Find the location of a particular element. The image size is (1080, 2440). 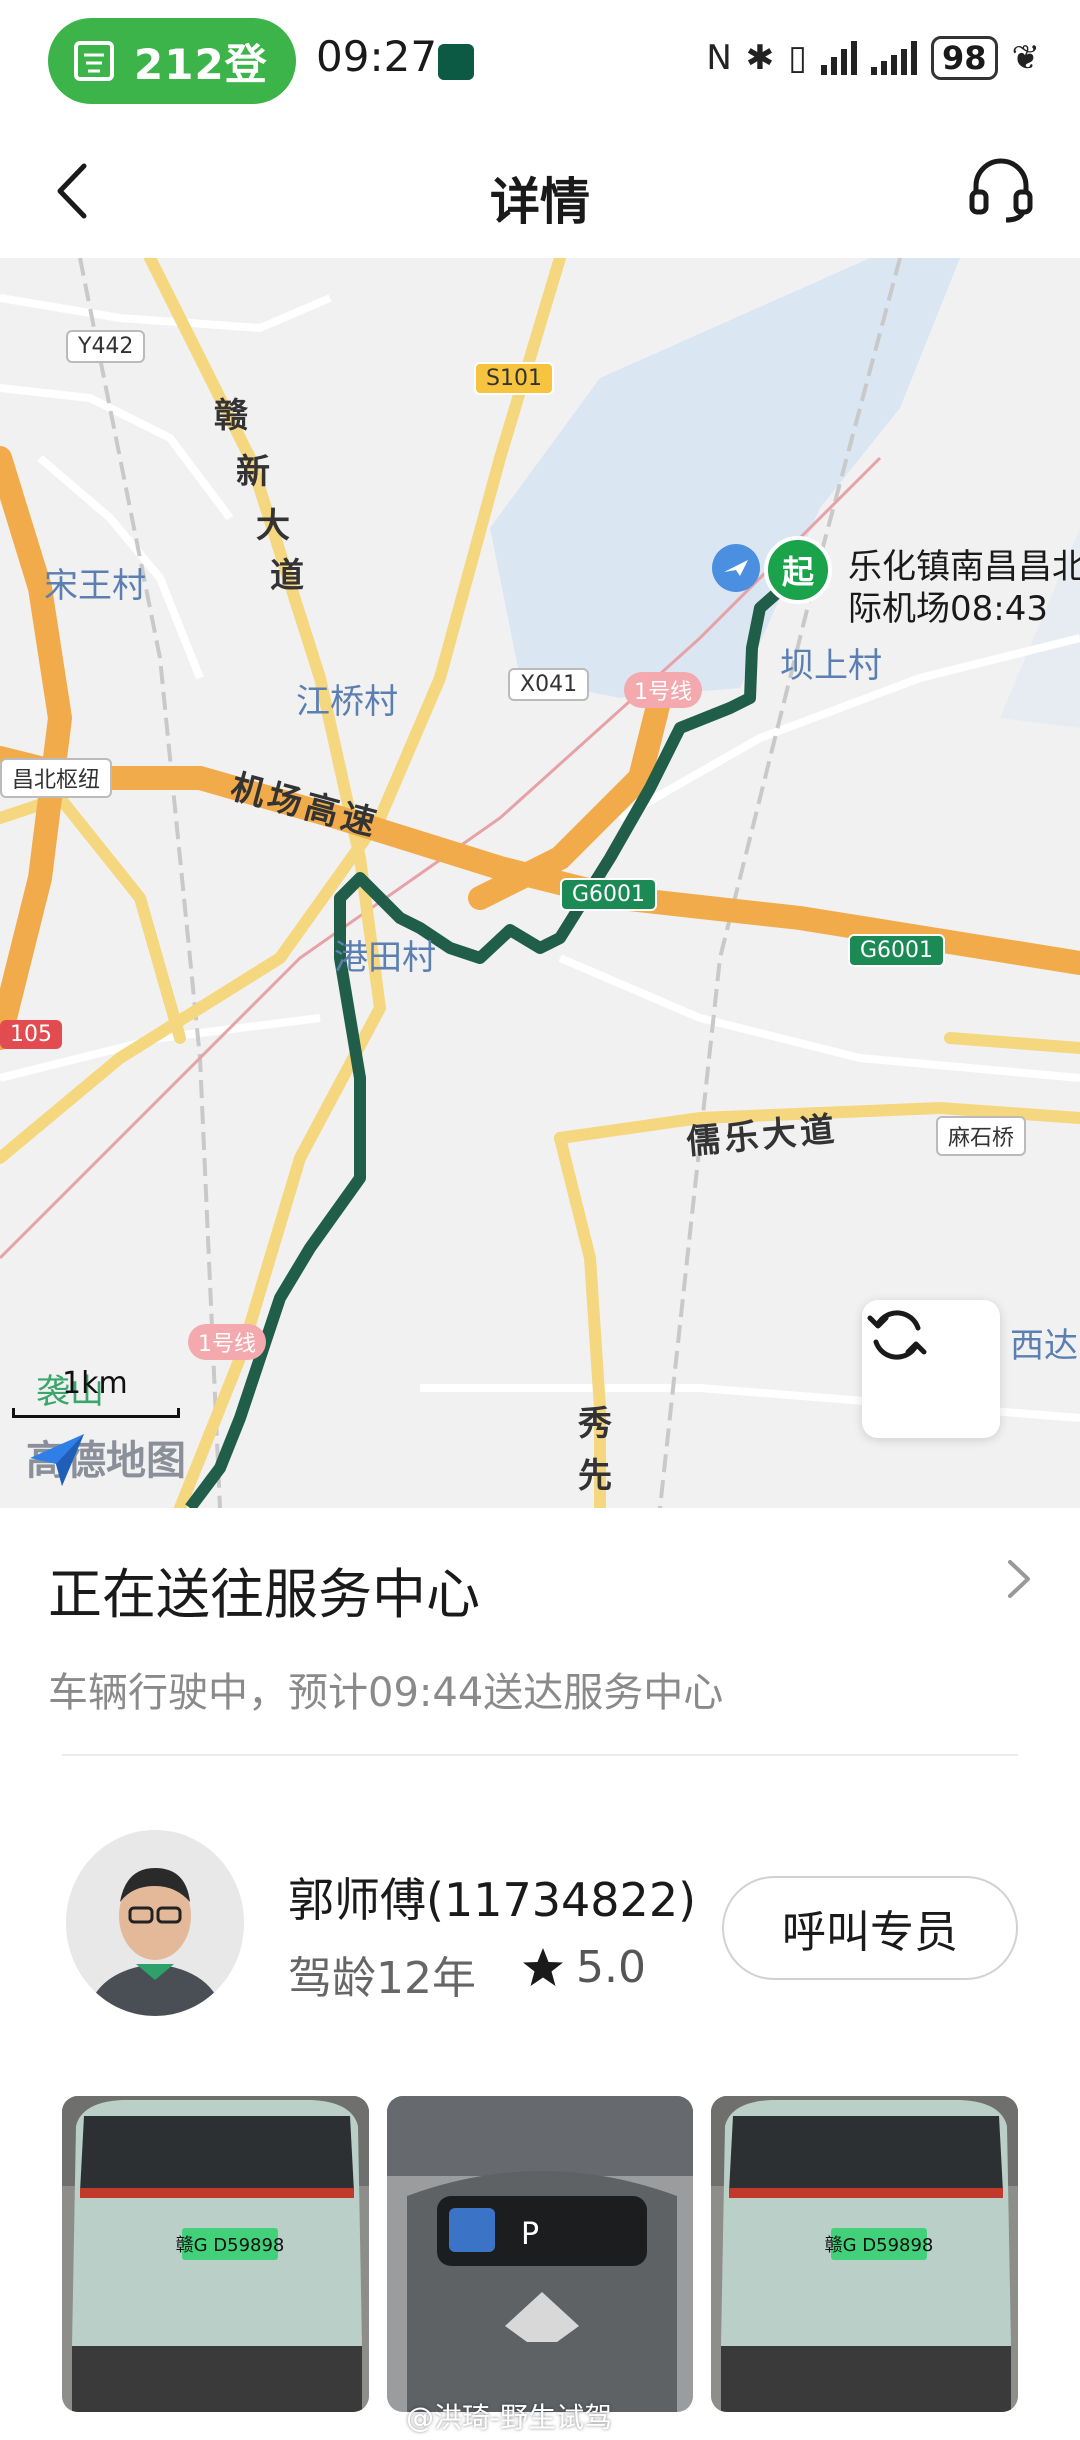

vibrate-icon: ▯ is located at coordinates (797, 58).